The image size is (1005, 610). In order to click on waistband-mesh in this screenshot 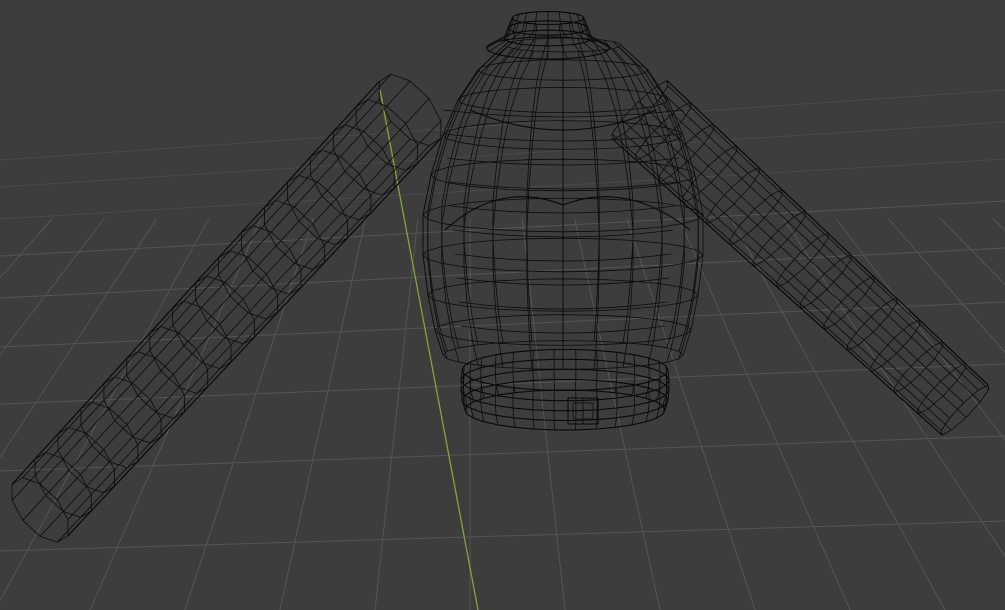, I will do `click(565, 389)`.